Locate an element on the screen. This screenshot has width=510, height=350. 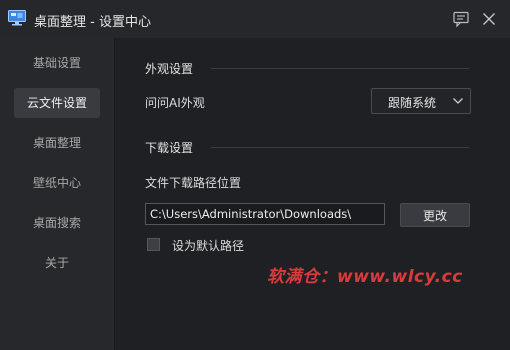
ai-appearance-label: 问问AI外观 is located at coordinates (175, 103).